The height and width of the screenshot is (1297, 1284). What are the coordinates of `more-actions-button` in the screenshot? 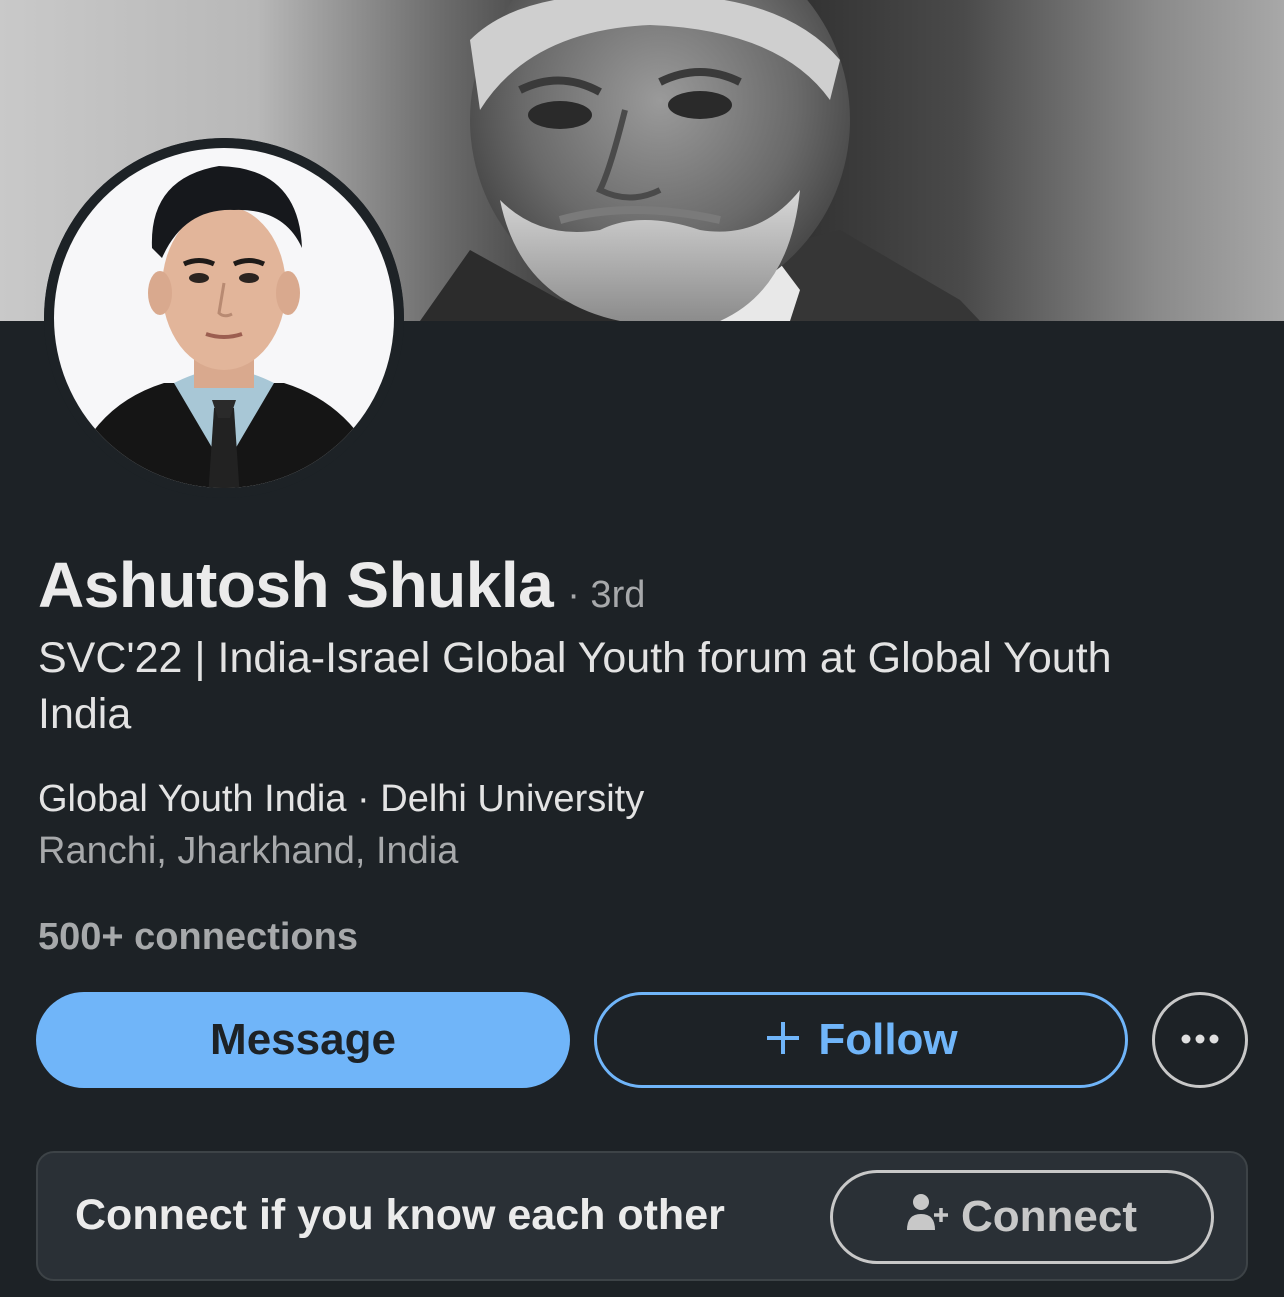 It's located at (1200, 1040).